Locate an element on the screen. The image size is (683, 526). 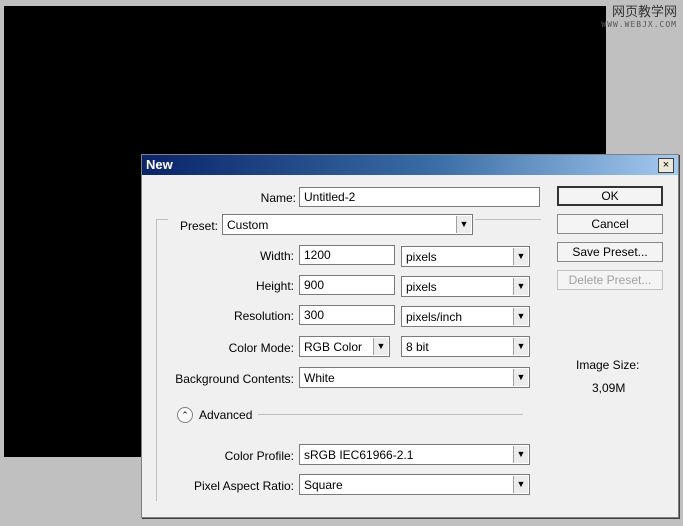
preset-label: Preset: is located at coordinates (198, 226).